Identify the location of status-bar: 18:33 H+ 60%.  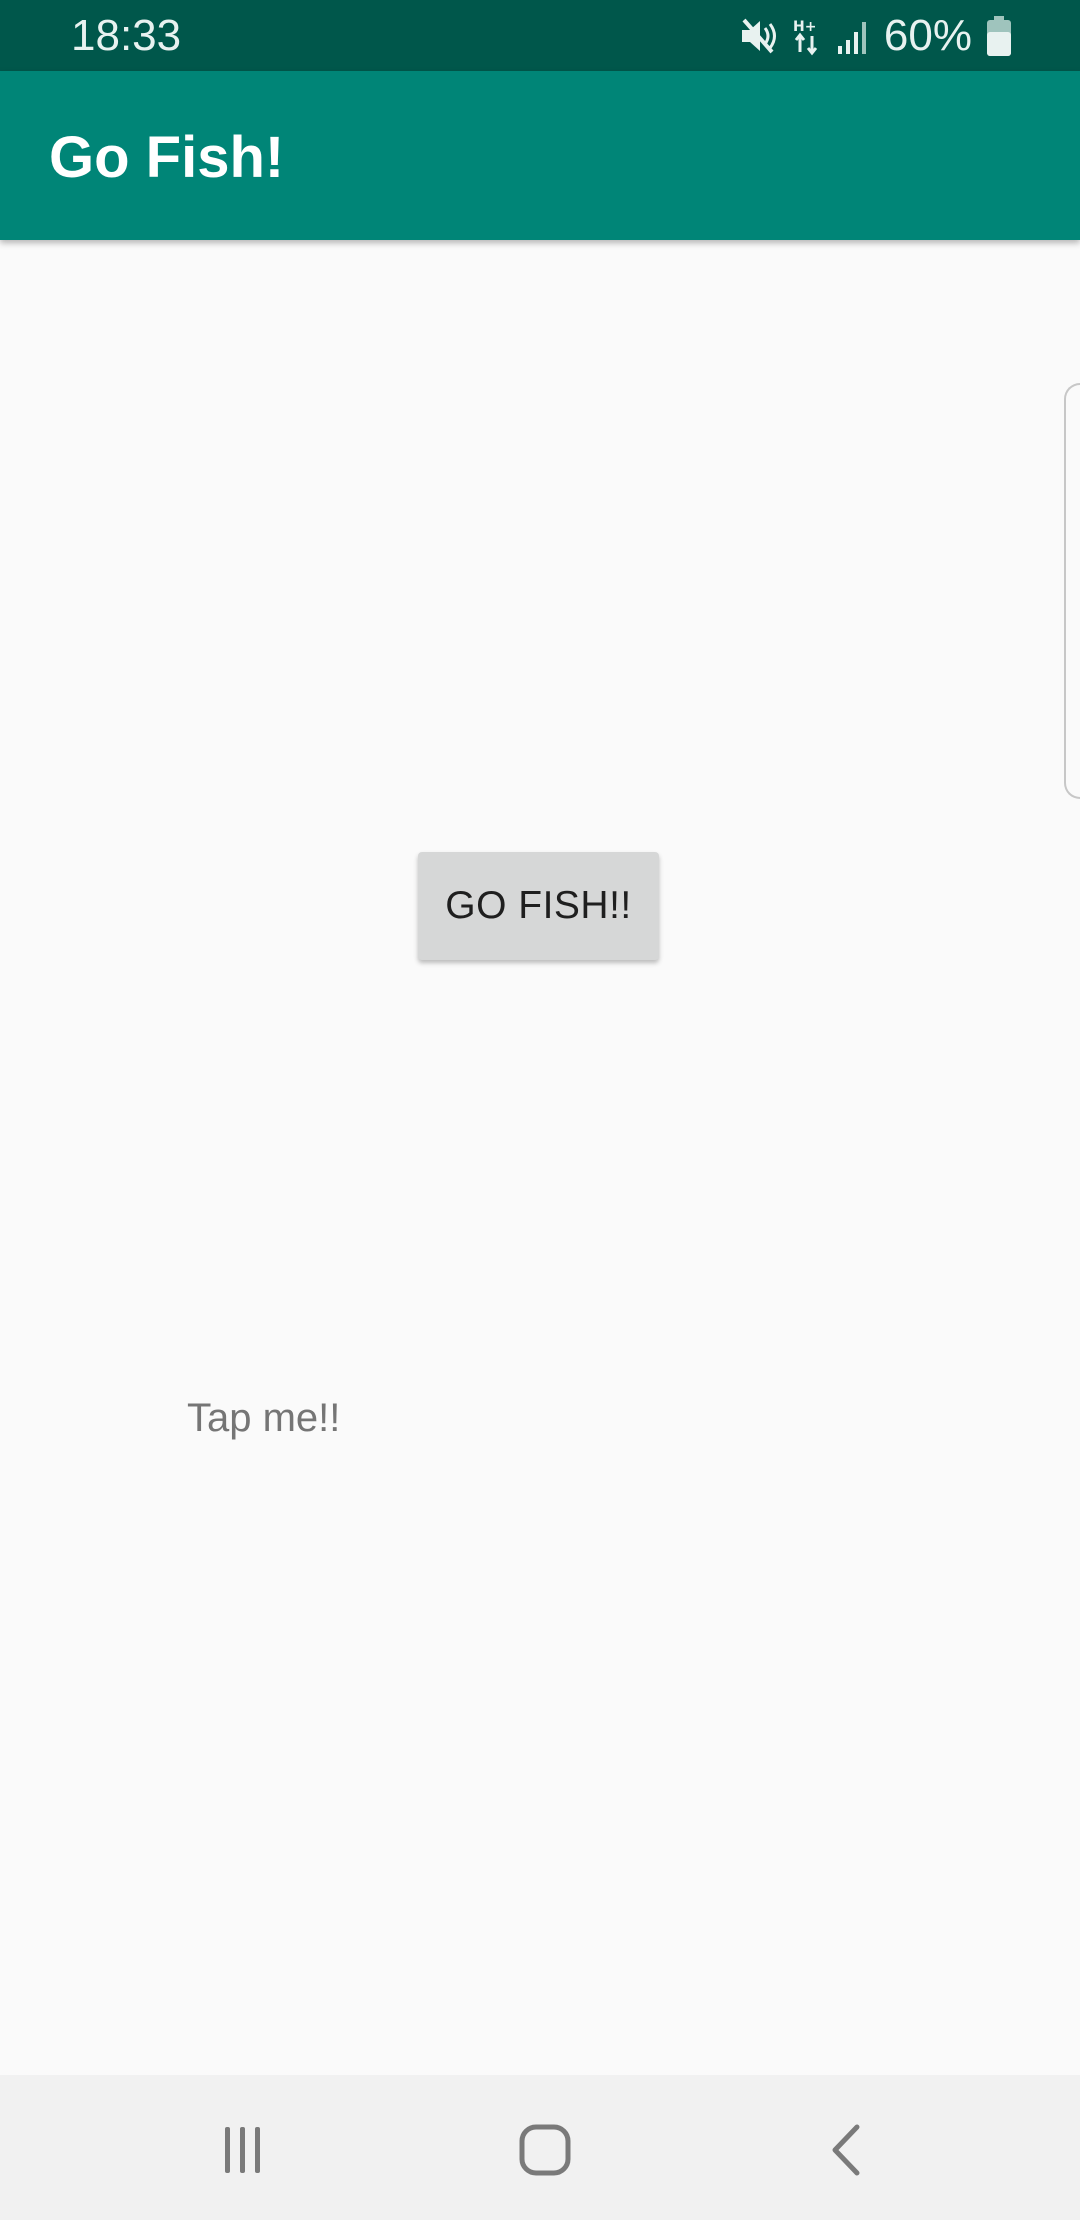
(540, 35).